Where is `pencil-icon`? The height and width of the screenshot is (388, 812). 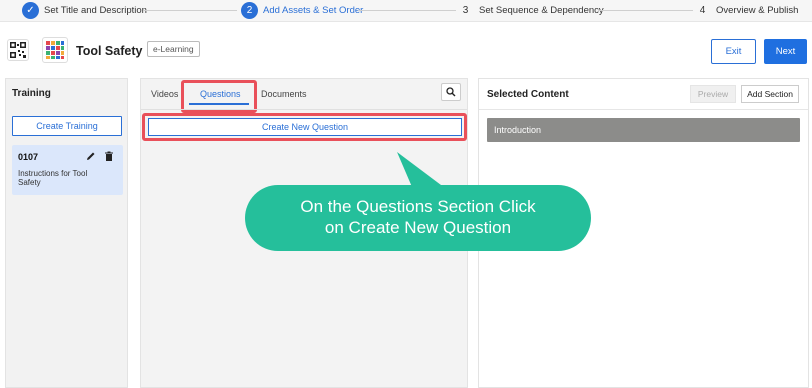
pencil-icon is located at coordinates (91, 156).